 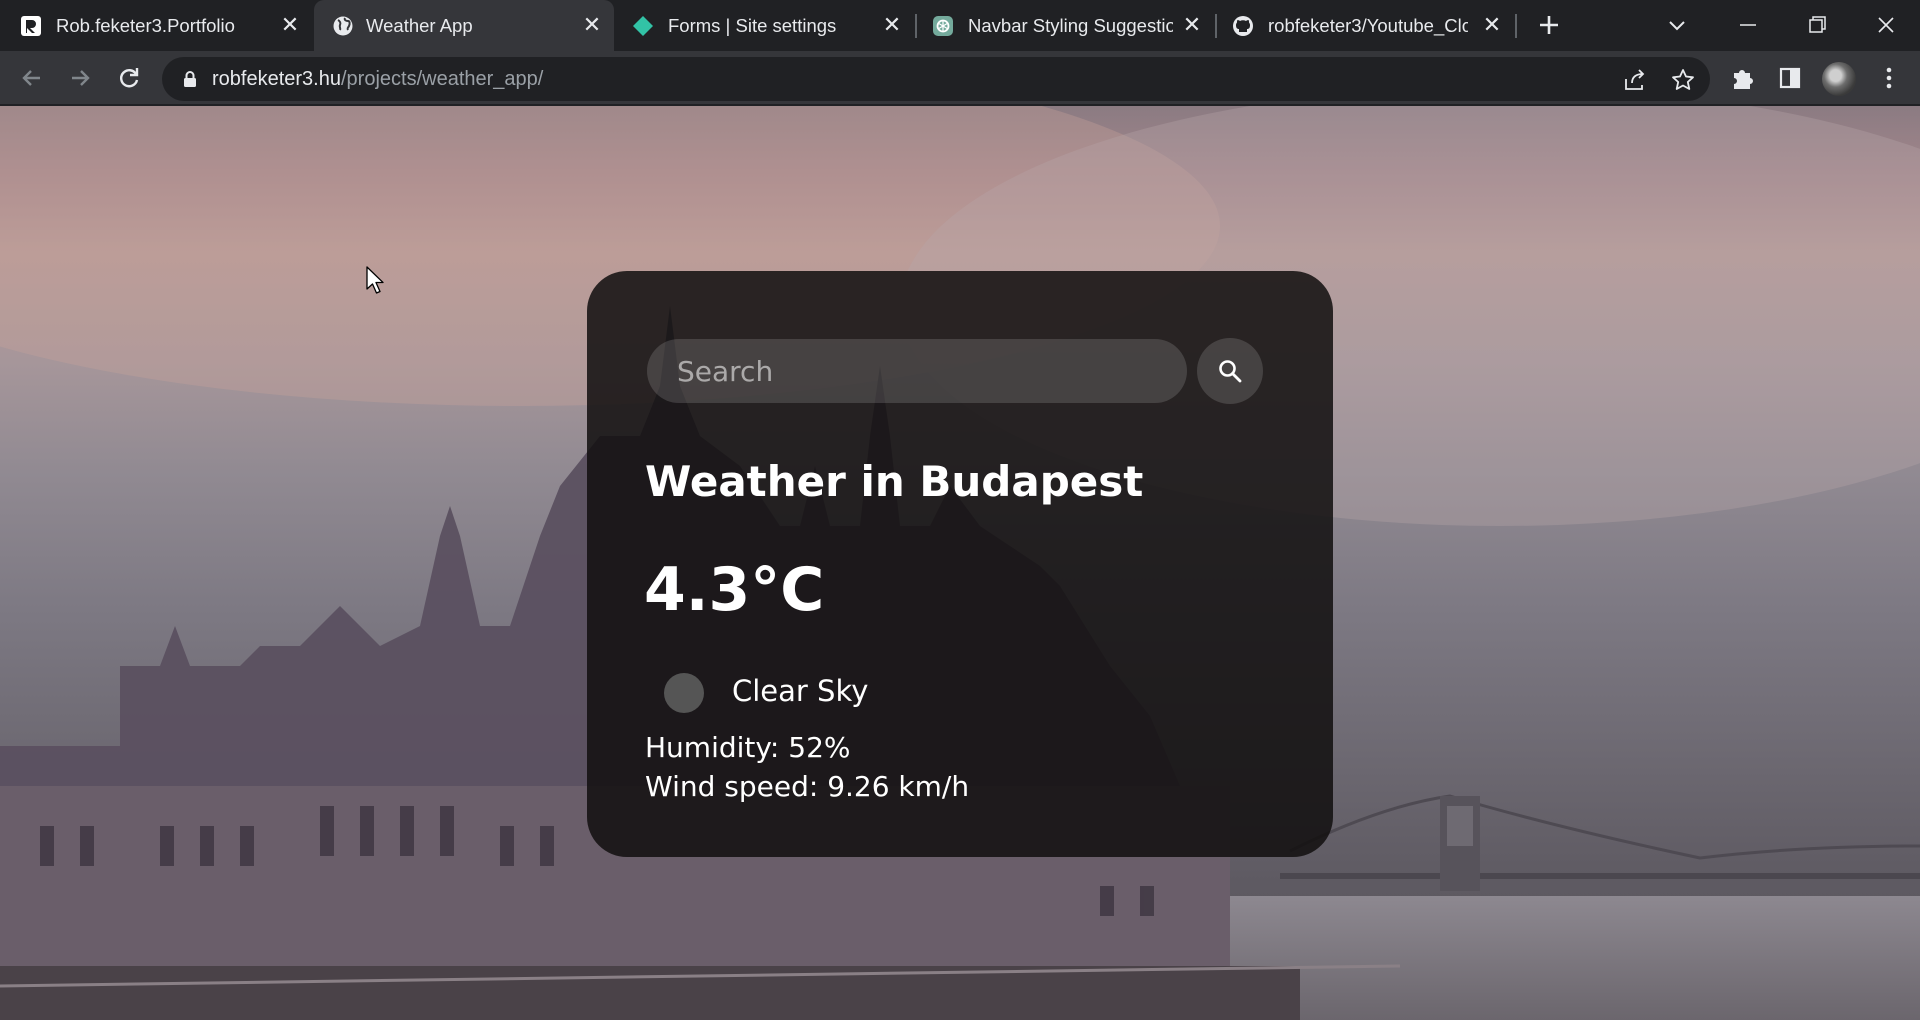 What do you see at coordinates (734, 590) in the screenshot?
I see `temperature-value: 4.3°C` at bounding box center [734, 590].